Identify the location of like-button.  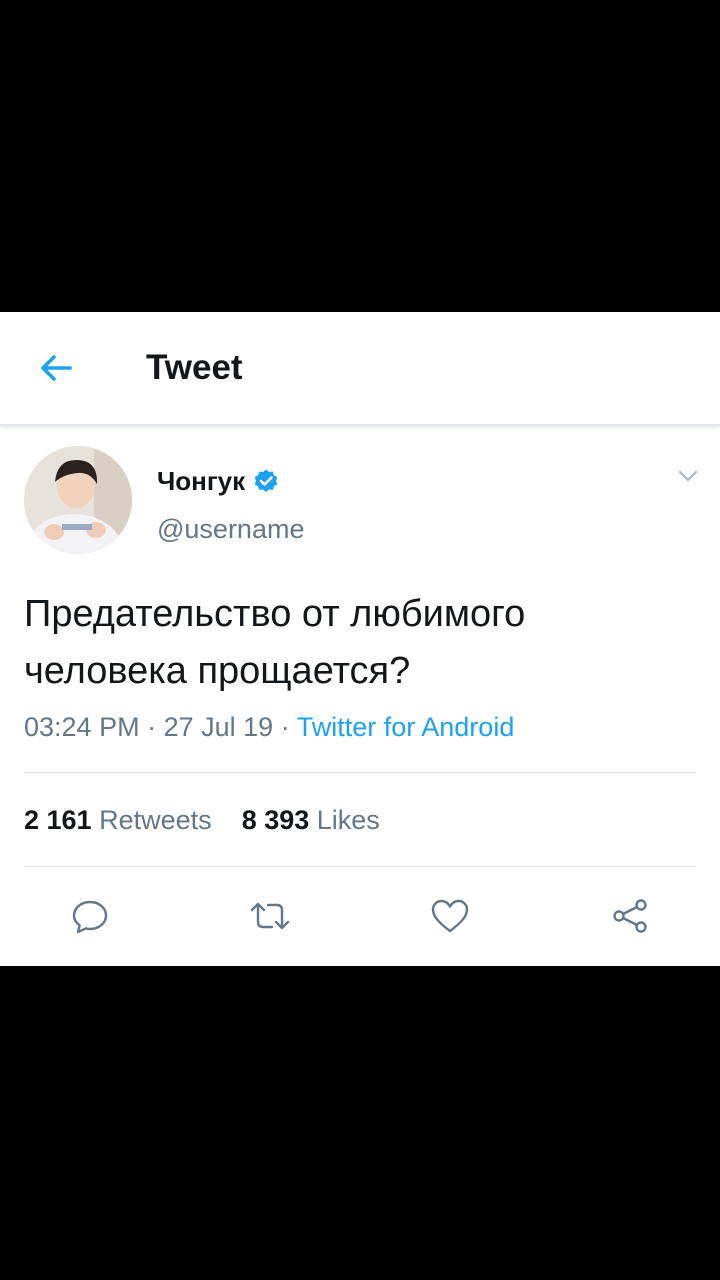
(450, 916).